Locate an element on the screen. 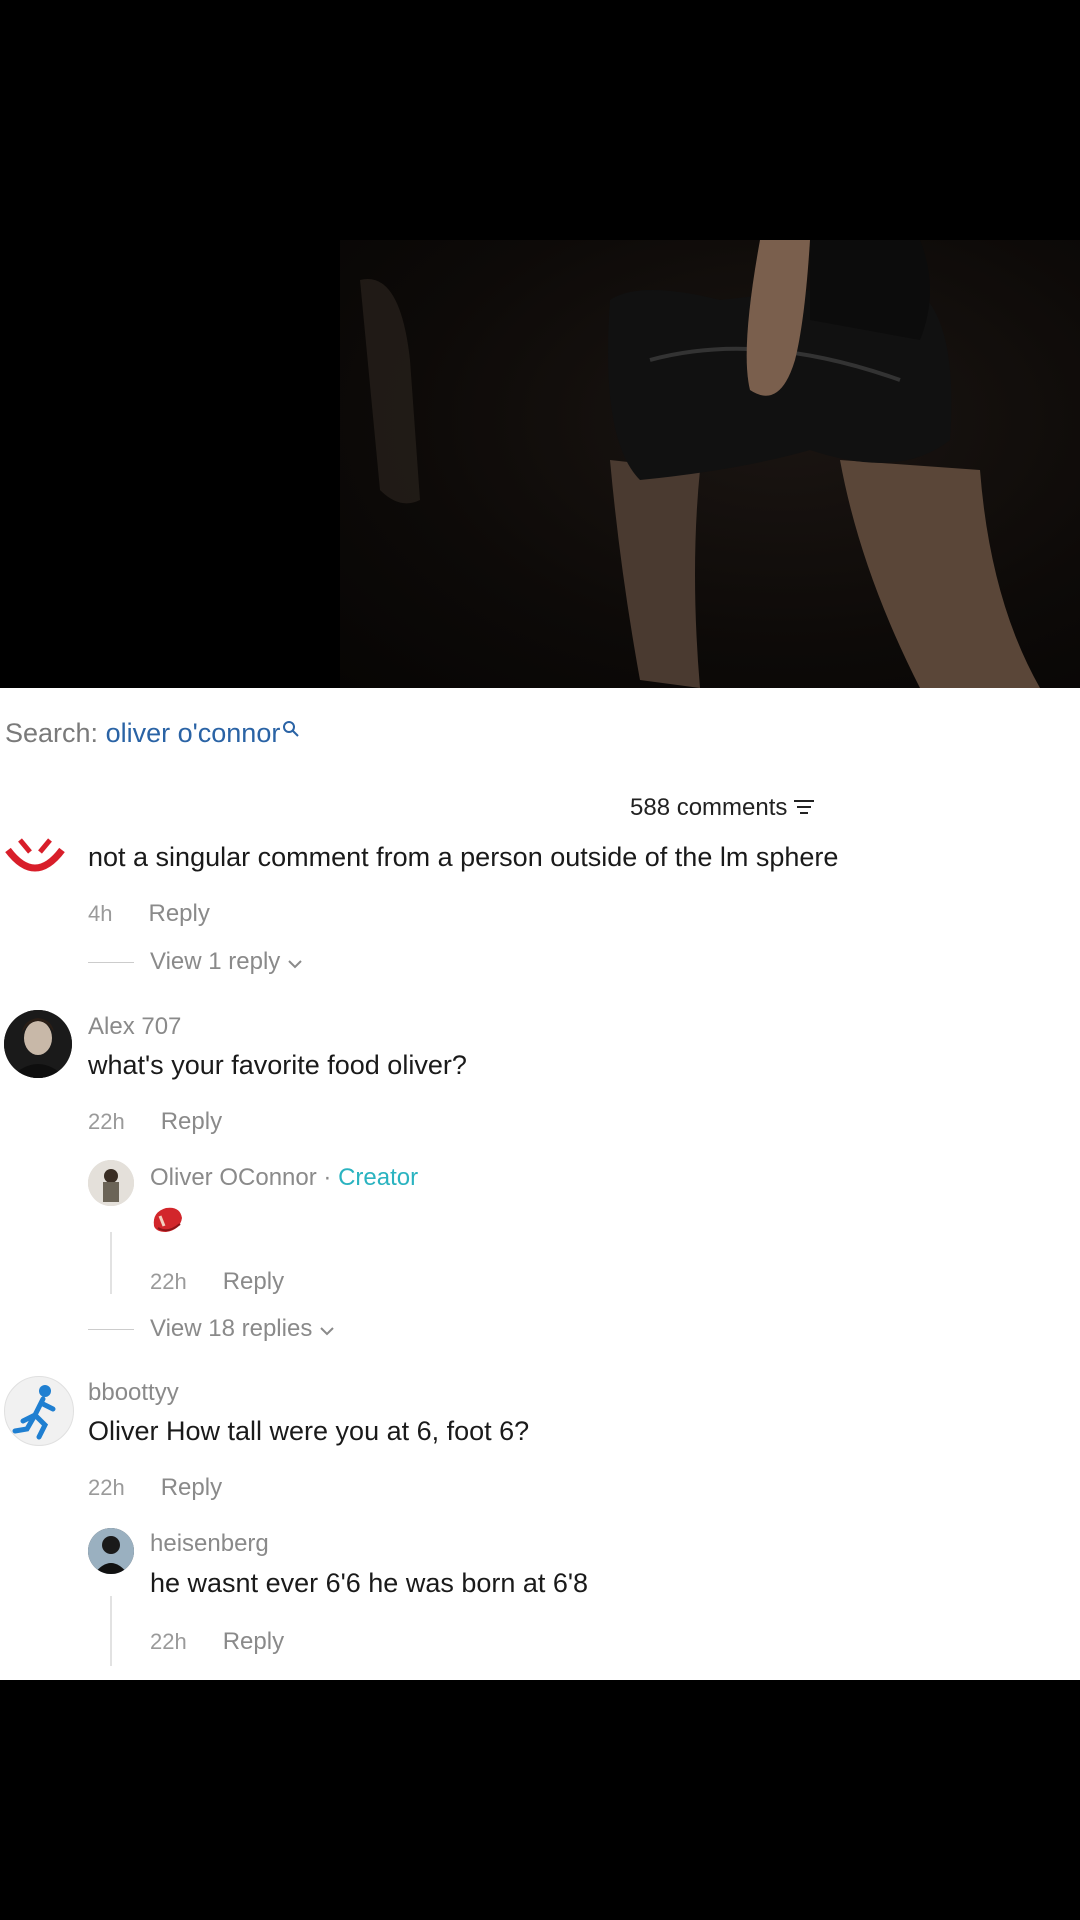 The width and height of the screenshot is (1080, 1920). comment-text: Oliver How tall were you at 6, foot 6? is located at coordinates (309, 1431).